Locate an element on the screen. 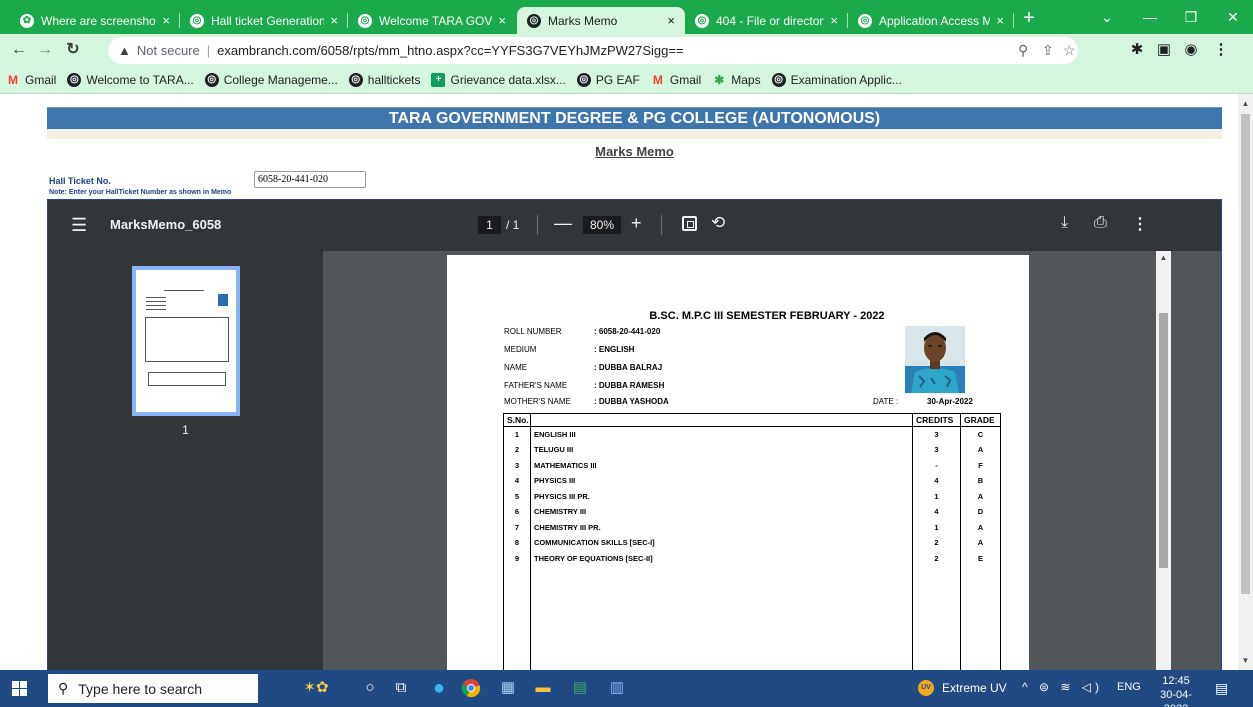  share-icon: ⇪ is located at coordinates (1048, 50).